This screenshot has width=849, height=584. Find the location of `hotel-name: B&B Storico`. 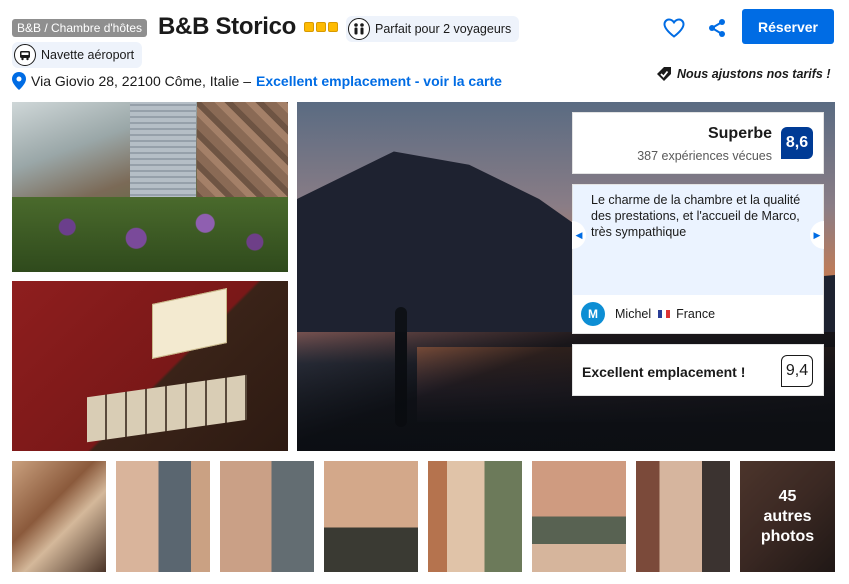

hotel-name: B&B Storico is located at coordinates (227, 26).